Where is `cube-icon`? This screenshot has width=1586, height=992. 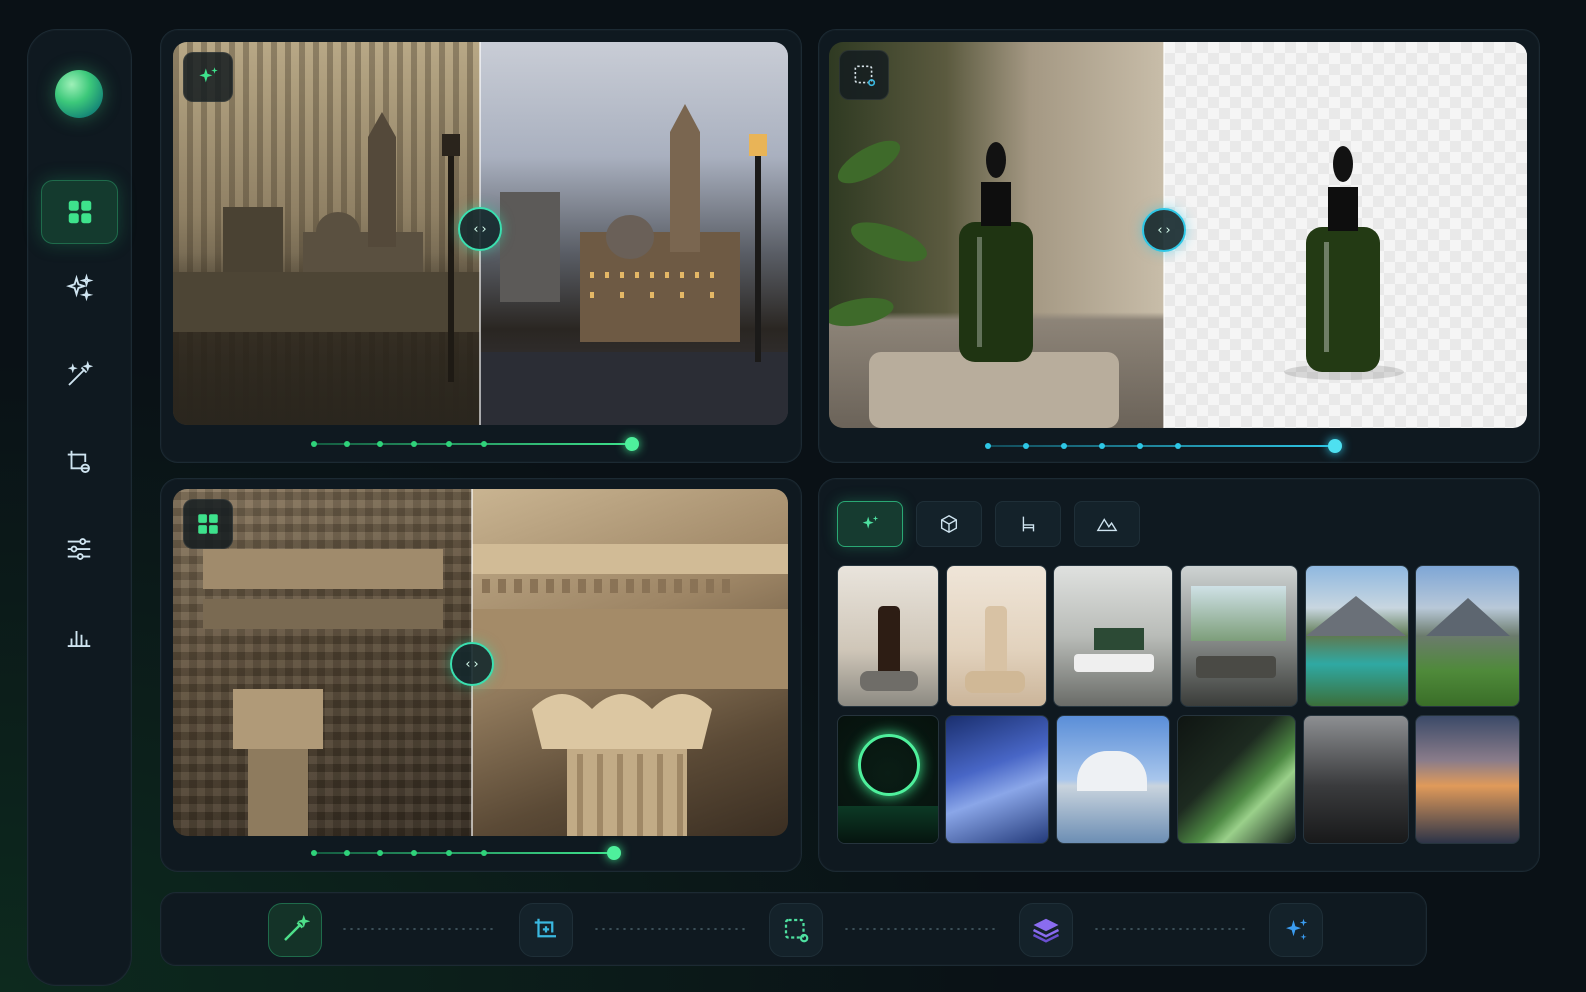
cube-icon is located at coordinates (949, 524).